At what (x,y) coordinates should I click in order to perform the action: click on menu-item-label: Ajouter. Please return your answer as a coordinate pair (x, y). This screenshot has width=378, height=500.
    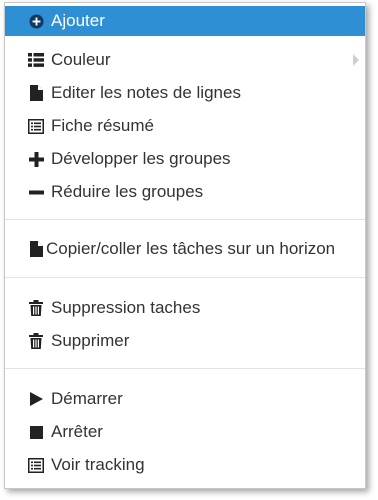
    Looking at the image, I should click on (78, 20).